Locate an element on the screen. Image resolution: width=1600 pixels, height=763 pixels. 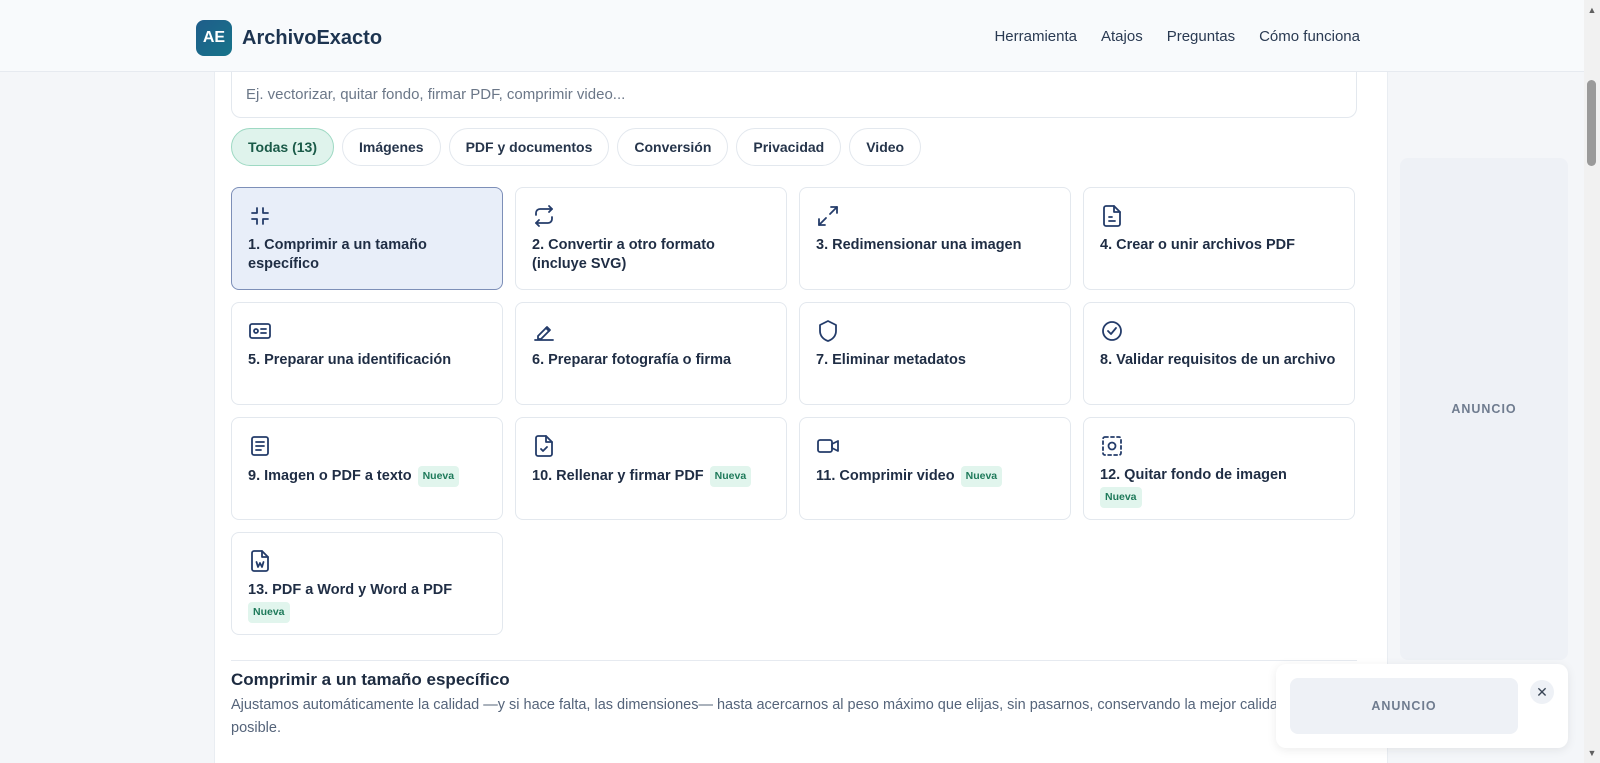
id-card-icon is located at coordinates (261, 332).